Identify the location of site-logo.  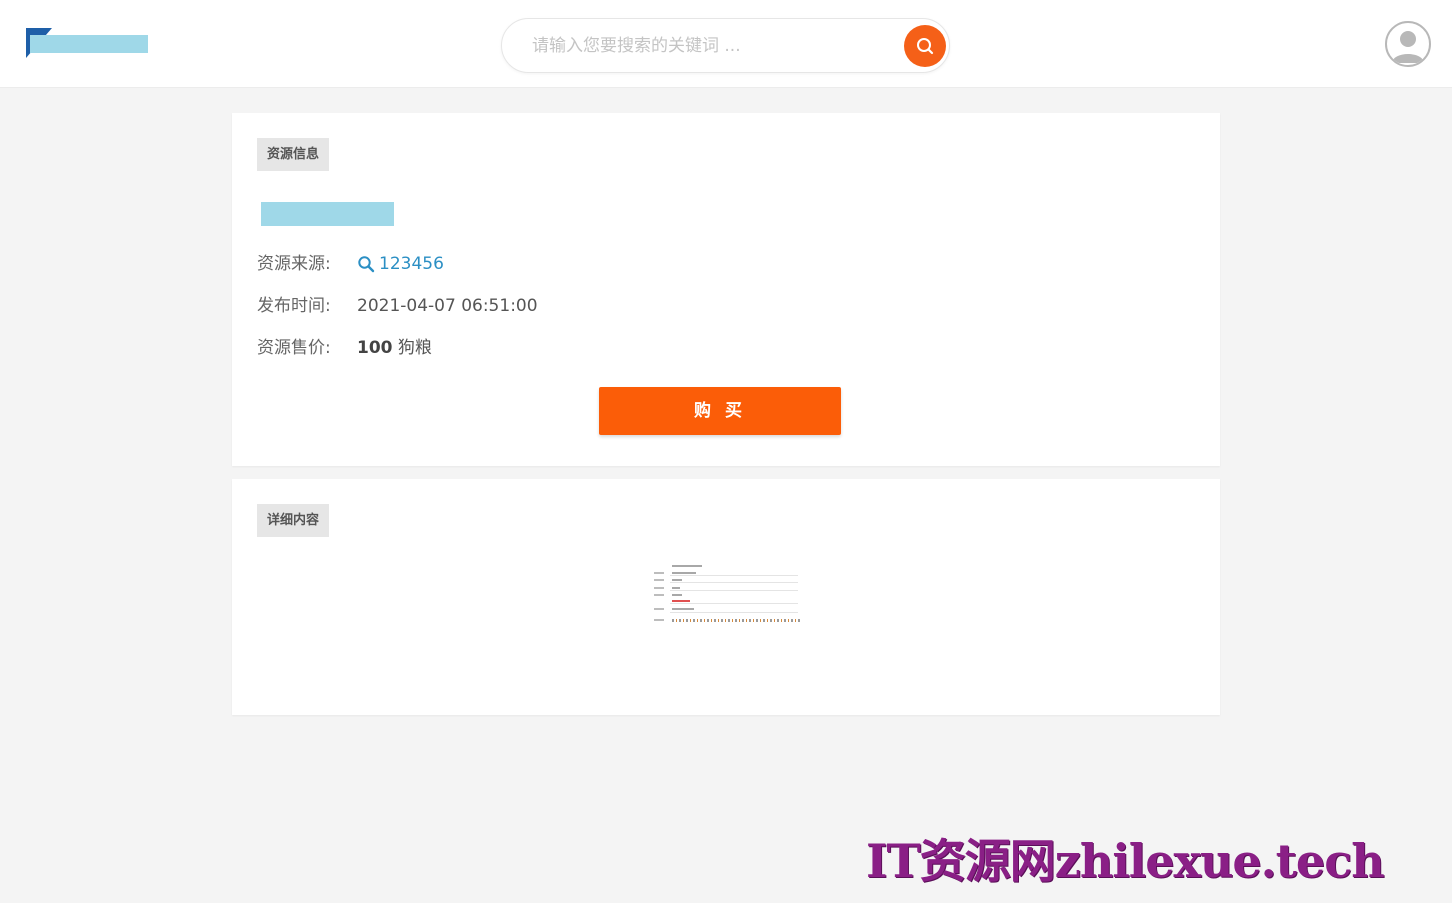
(88, 44).